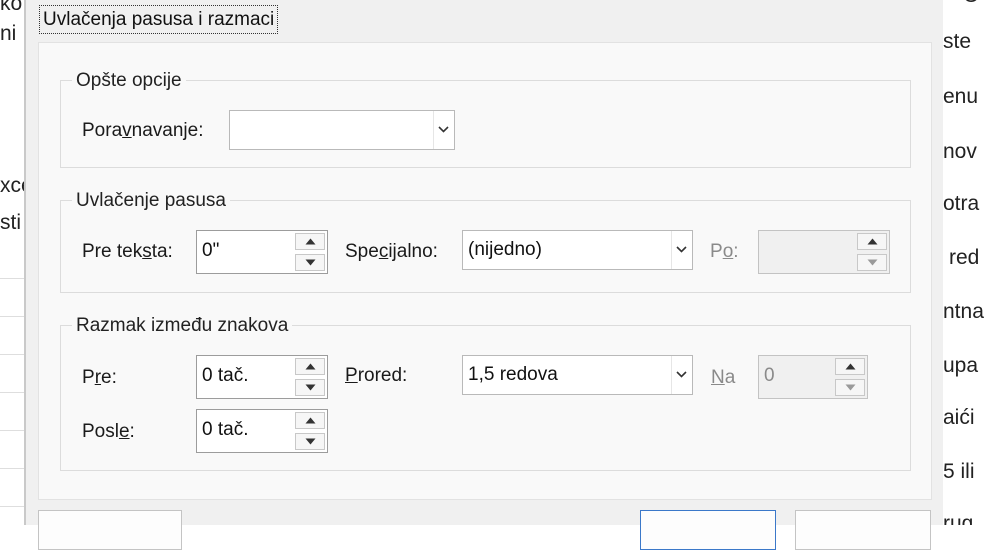 Image resolution: width=984 pixels, height=550 pixels. I want to click on doc-fragment: upa, so click(961, 365).